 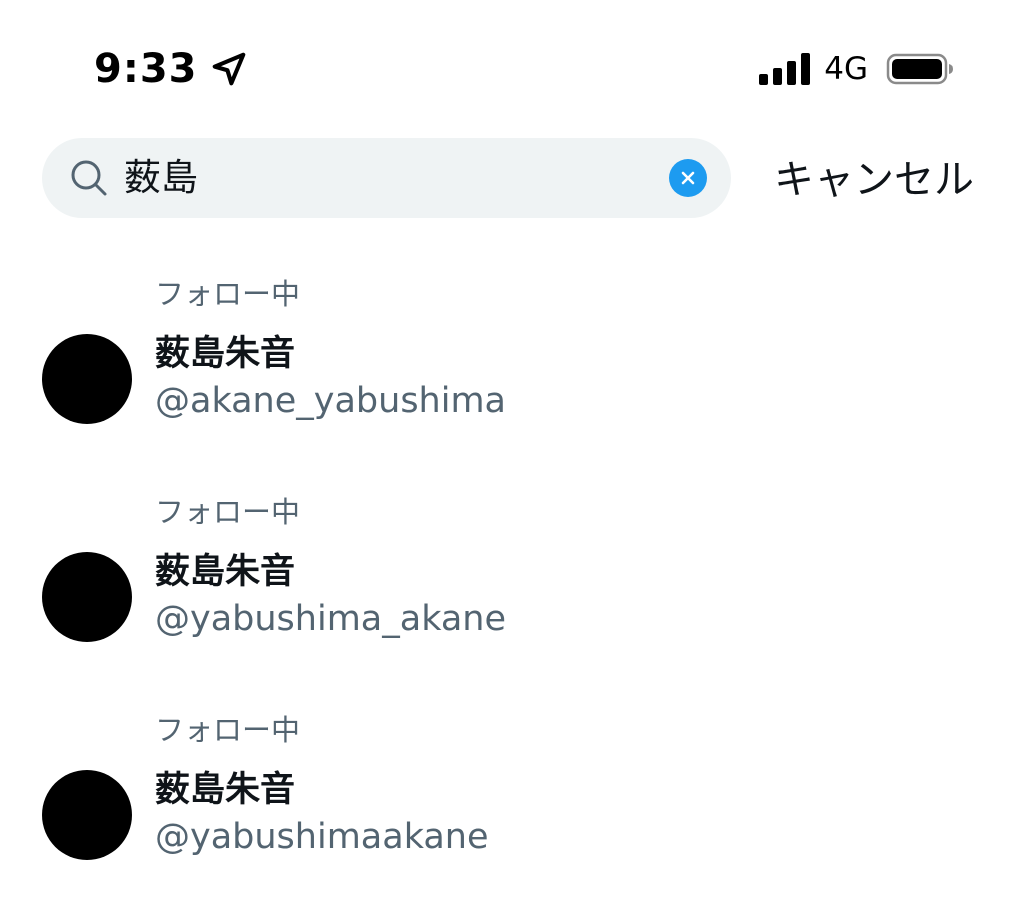 I want to click on user-handle: @yabushimaakane, so click(x=322, y=837).